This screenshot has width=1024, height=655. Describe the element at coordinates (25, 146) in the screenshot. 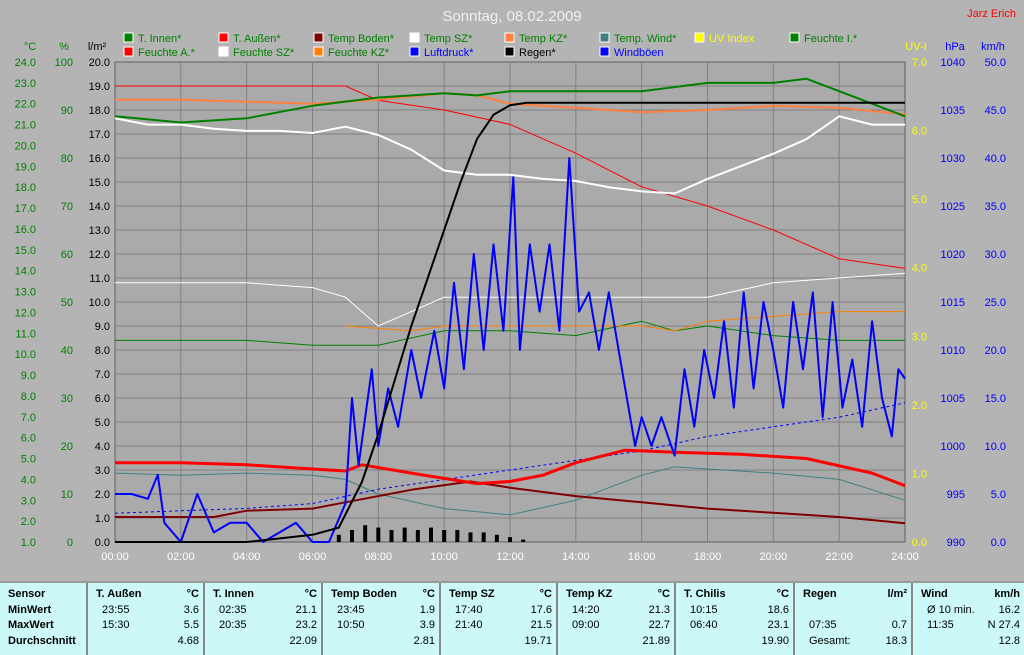

I see `tick-label-celsius: 20.0` at that location.